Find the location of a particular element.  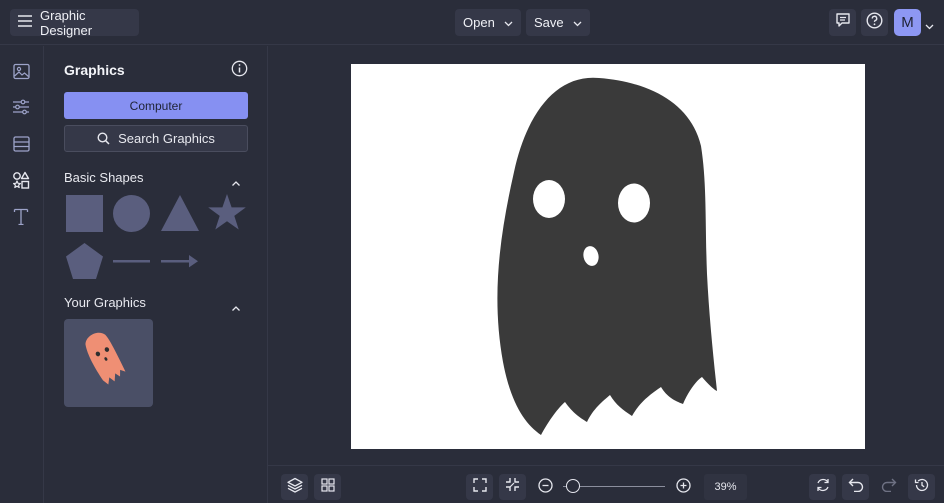

help-button is located at coordinates (874, 22).